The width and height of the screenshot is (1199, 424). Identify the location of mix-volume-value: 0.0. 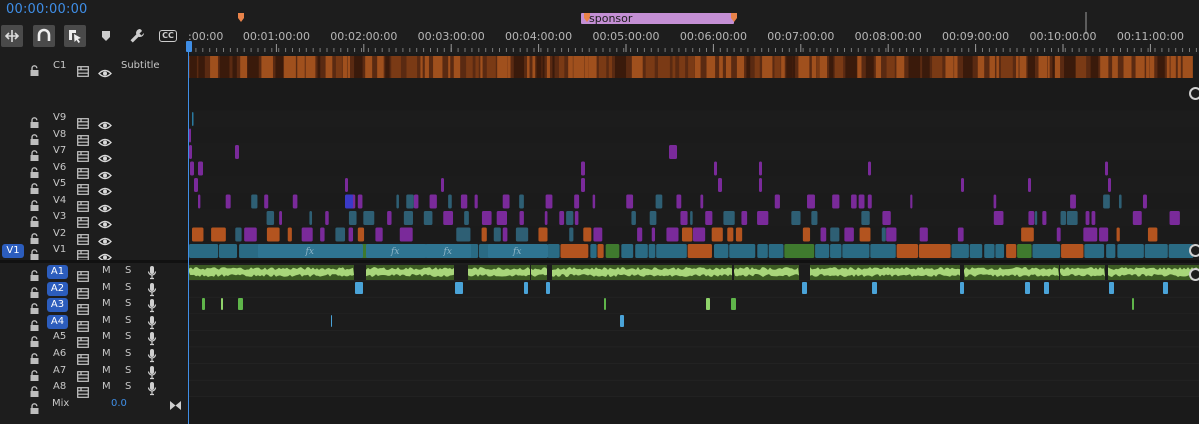
(119, 403).